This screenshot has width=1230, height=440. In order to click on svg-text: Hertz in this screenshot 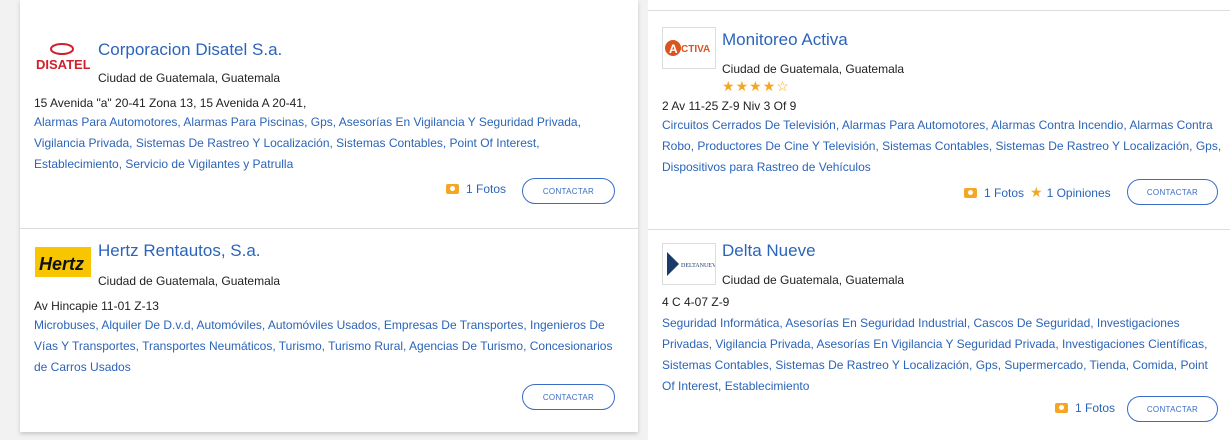, I will do `click(61, 264)`.